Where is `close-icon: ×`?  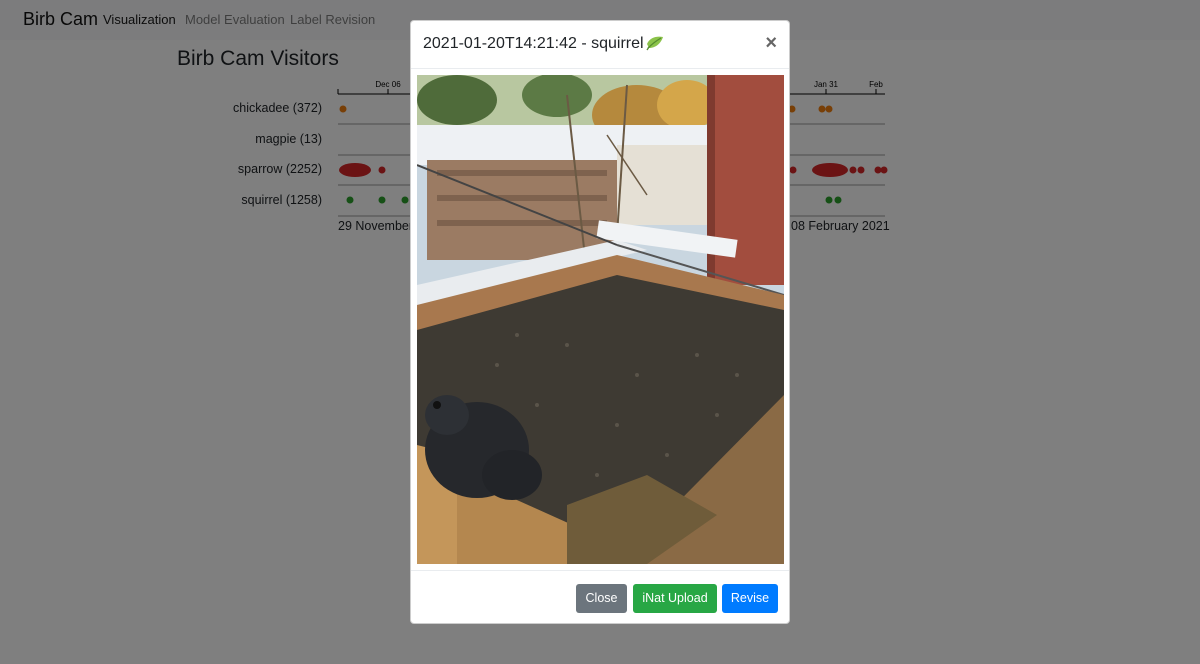 close-icon: × is located at coordinates (771, 43).